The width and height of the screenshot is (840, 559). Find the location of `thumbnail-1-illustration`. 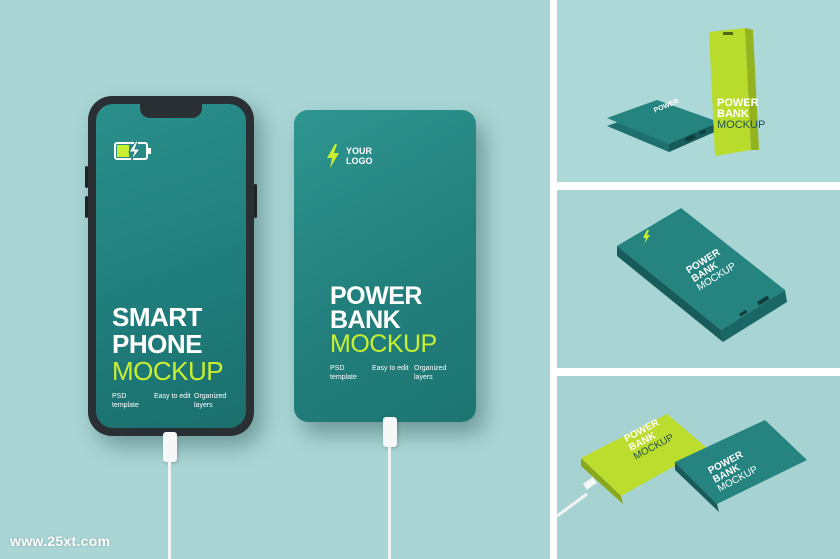

thumbnail-1-illustration is located at coordinates (683, 92).